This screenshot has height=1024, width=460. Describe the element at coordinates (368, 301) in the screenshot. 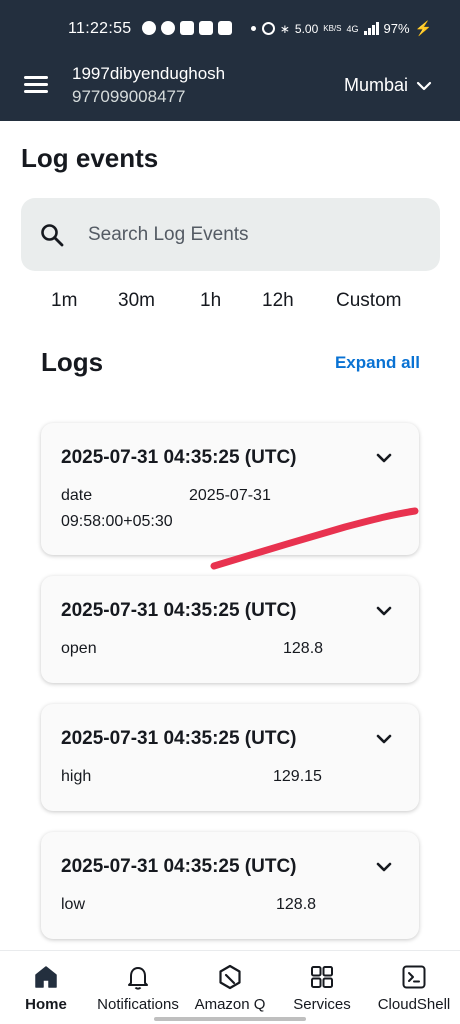

I see `range-custom: Custom` at that location.